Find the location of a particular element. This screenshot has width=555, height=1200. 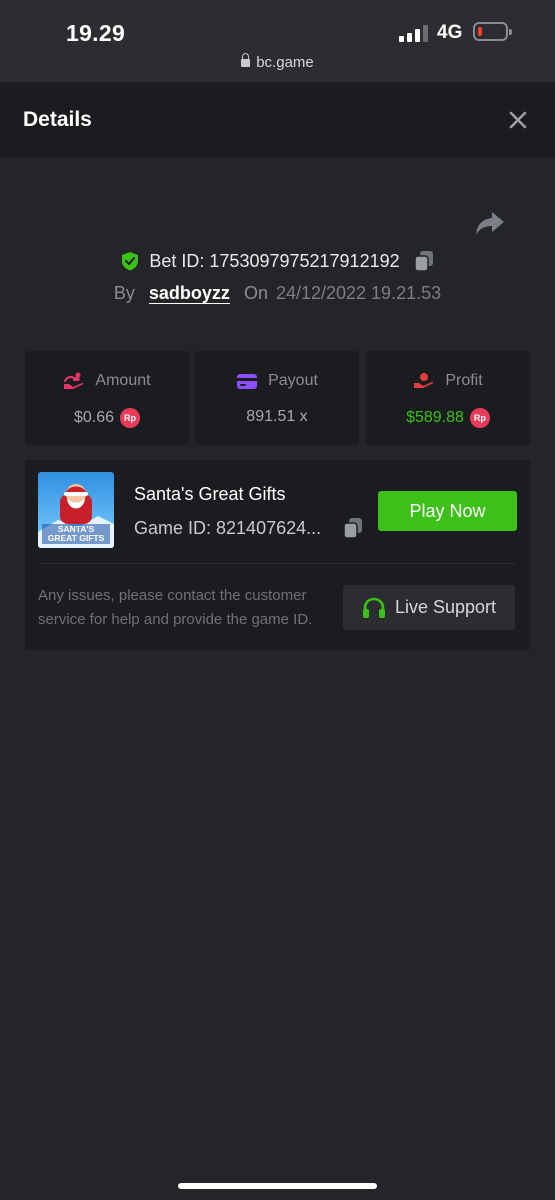

payout-label: Payout is located at coordinates (293, 380).